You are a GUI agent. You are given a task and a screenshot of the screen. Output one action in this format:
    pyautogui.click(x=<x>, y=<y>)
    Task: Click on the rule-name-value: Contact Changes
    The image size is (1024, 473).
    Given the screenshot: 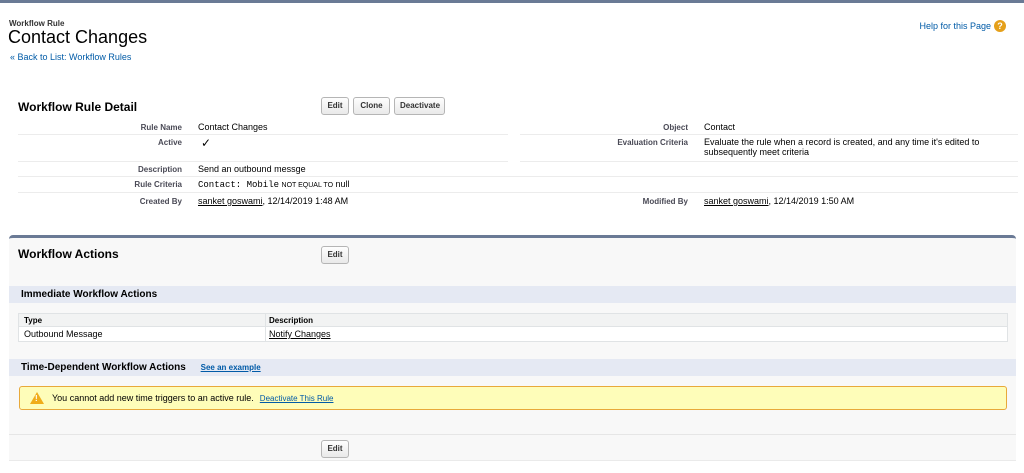 What is the action you would take?
    pyautogui.click(x=233, y=127)
    